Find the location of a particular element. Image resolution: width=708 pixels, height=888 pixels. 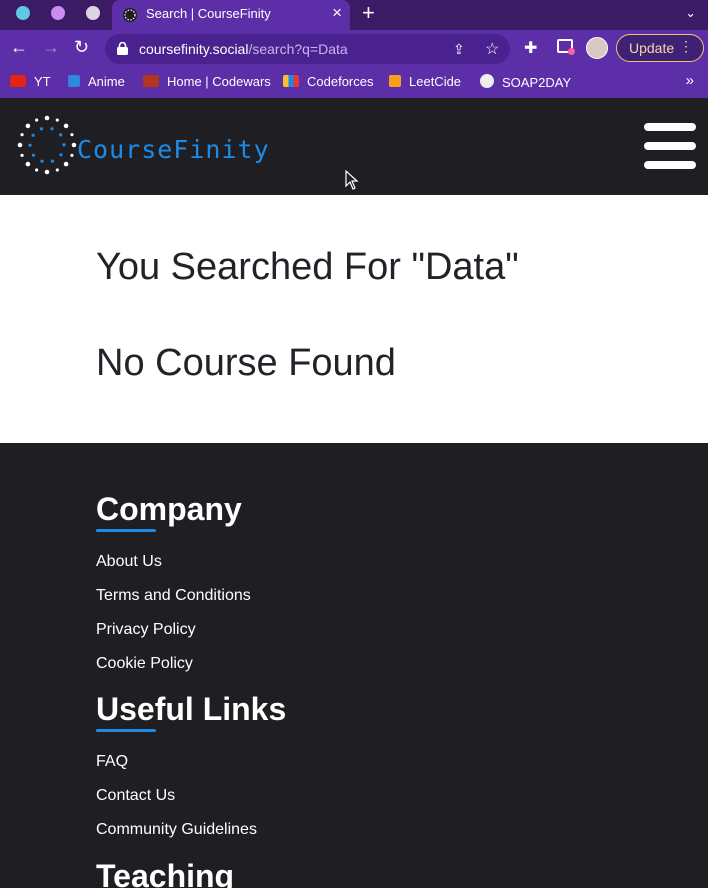

footer-link-privacy: Privacy Policy is located at coordinates (146, 630).